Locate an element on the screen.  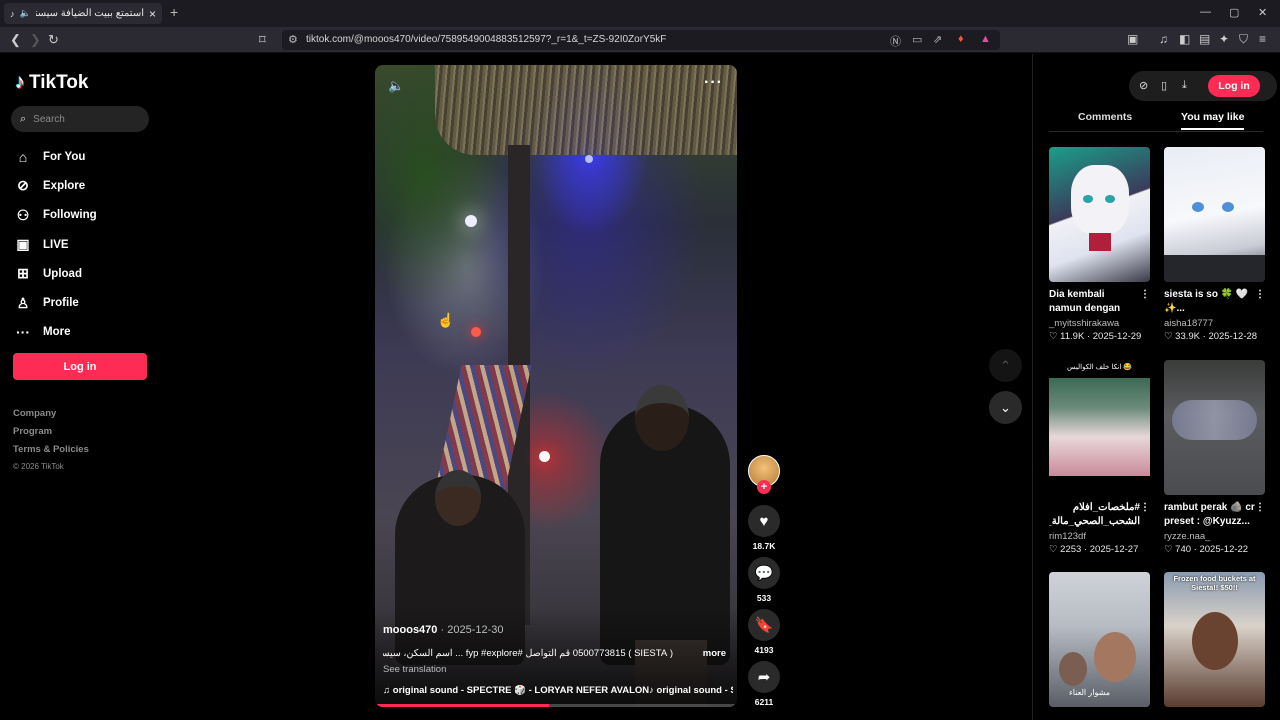
author-name: mooos470 is located at coordinates (410, 630).